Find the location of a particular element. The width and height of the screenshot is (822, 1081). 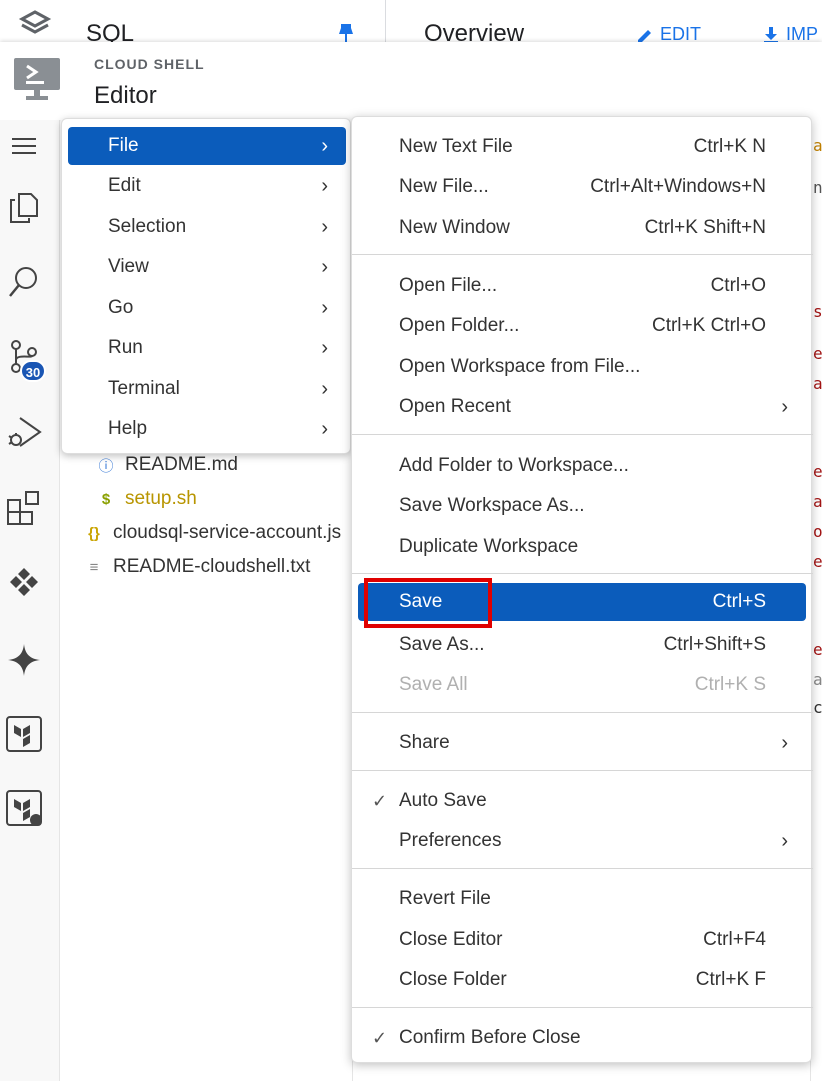

menu-item-label: Confirm Before Close is located at coordinates (490, 1037).